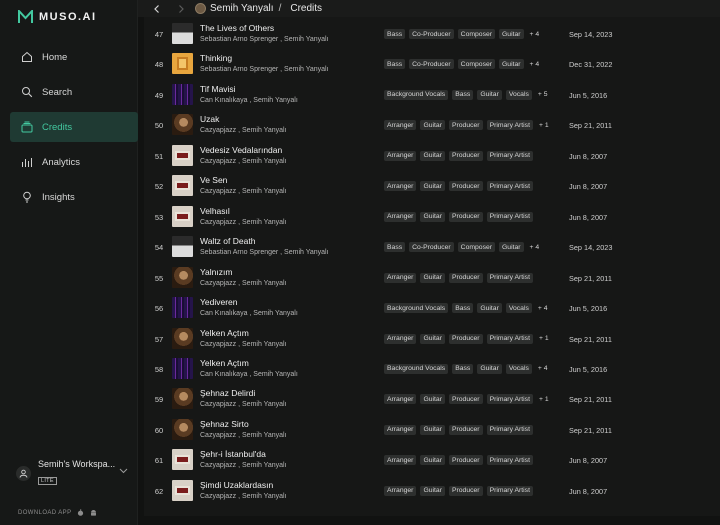  What do you see at coordinates (93, 512) in the screenshot?
I see `android-icon` at bounding box center [93, 512].